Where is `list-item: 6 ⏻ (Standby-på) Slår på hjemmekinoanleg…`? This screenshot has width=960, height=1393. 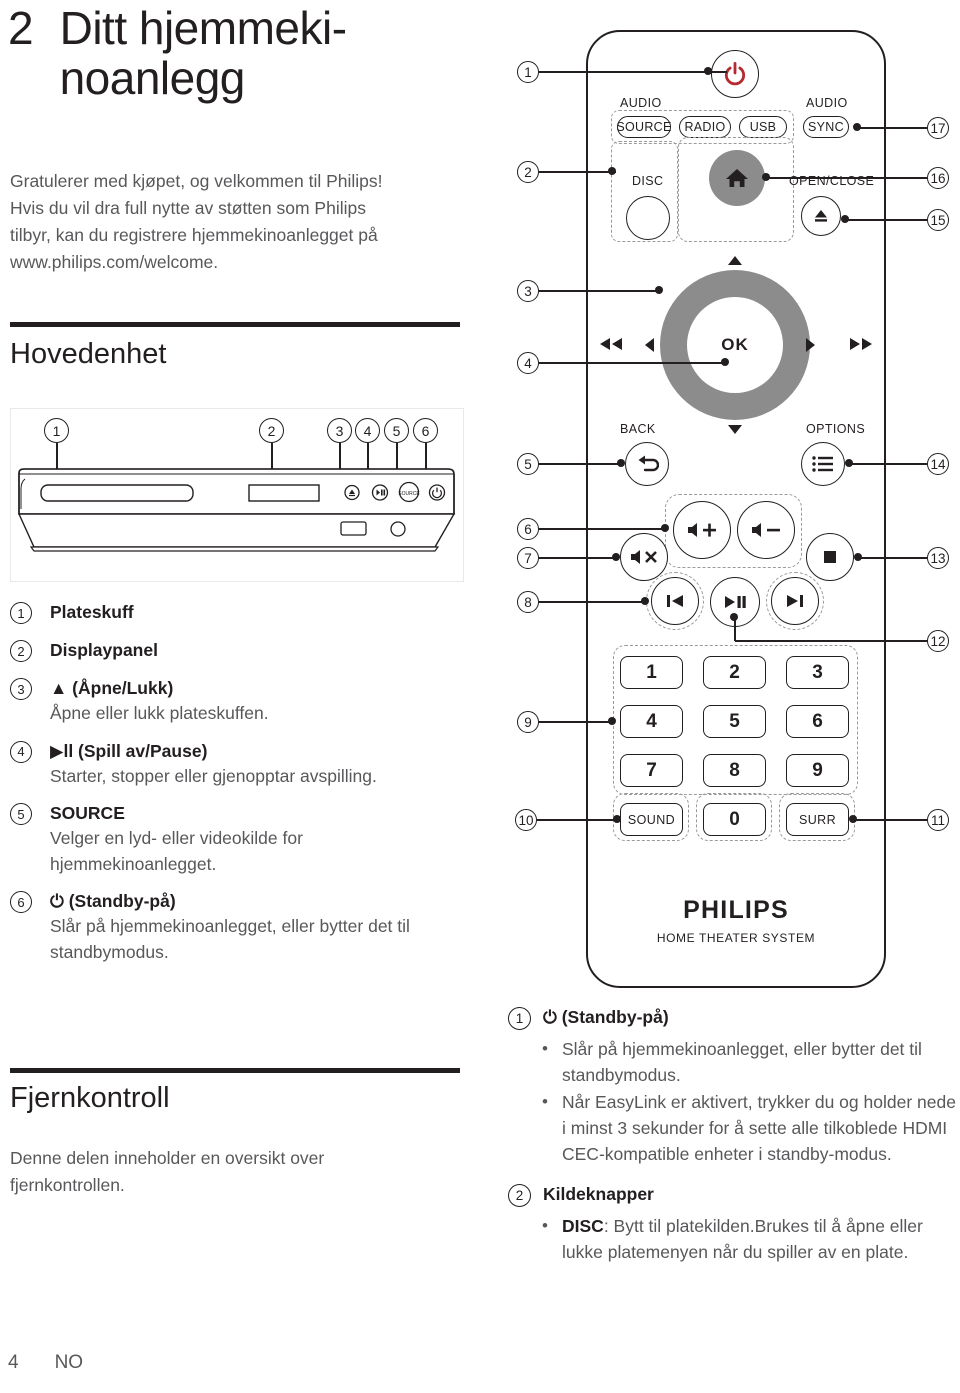 list-item: 6 ⏻ (Standby-på) Slår på hjemmekinoanleg… is located at coordinates (236, 927).